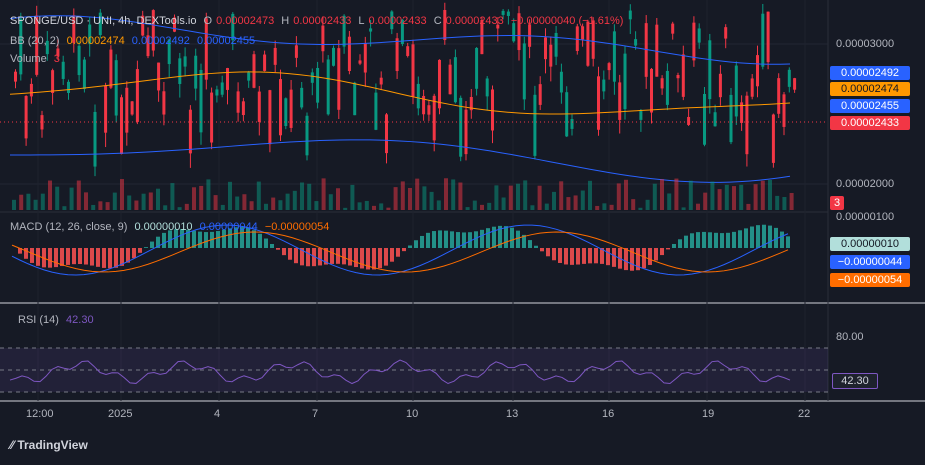 Image resolution: width=925 pixels, height=465 pixels. I want to click on macd-hist-value: 0.00000010, so click(163, 227).